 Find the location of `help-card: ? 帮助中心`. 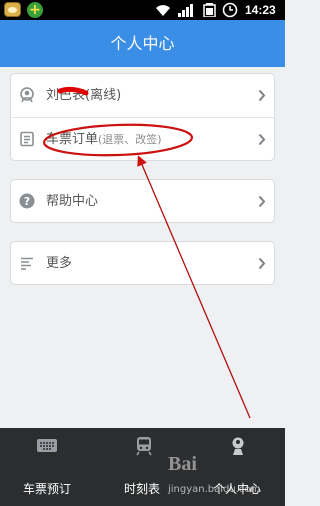

help-card: ? 帮助中心 is located at coordinates (142, 201).